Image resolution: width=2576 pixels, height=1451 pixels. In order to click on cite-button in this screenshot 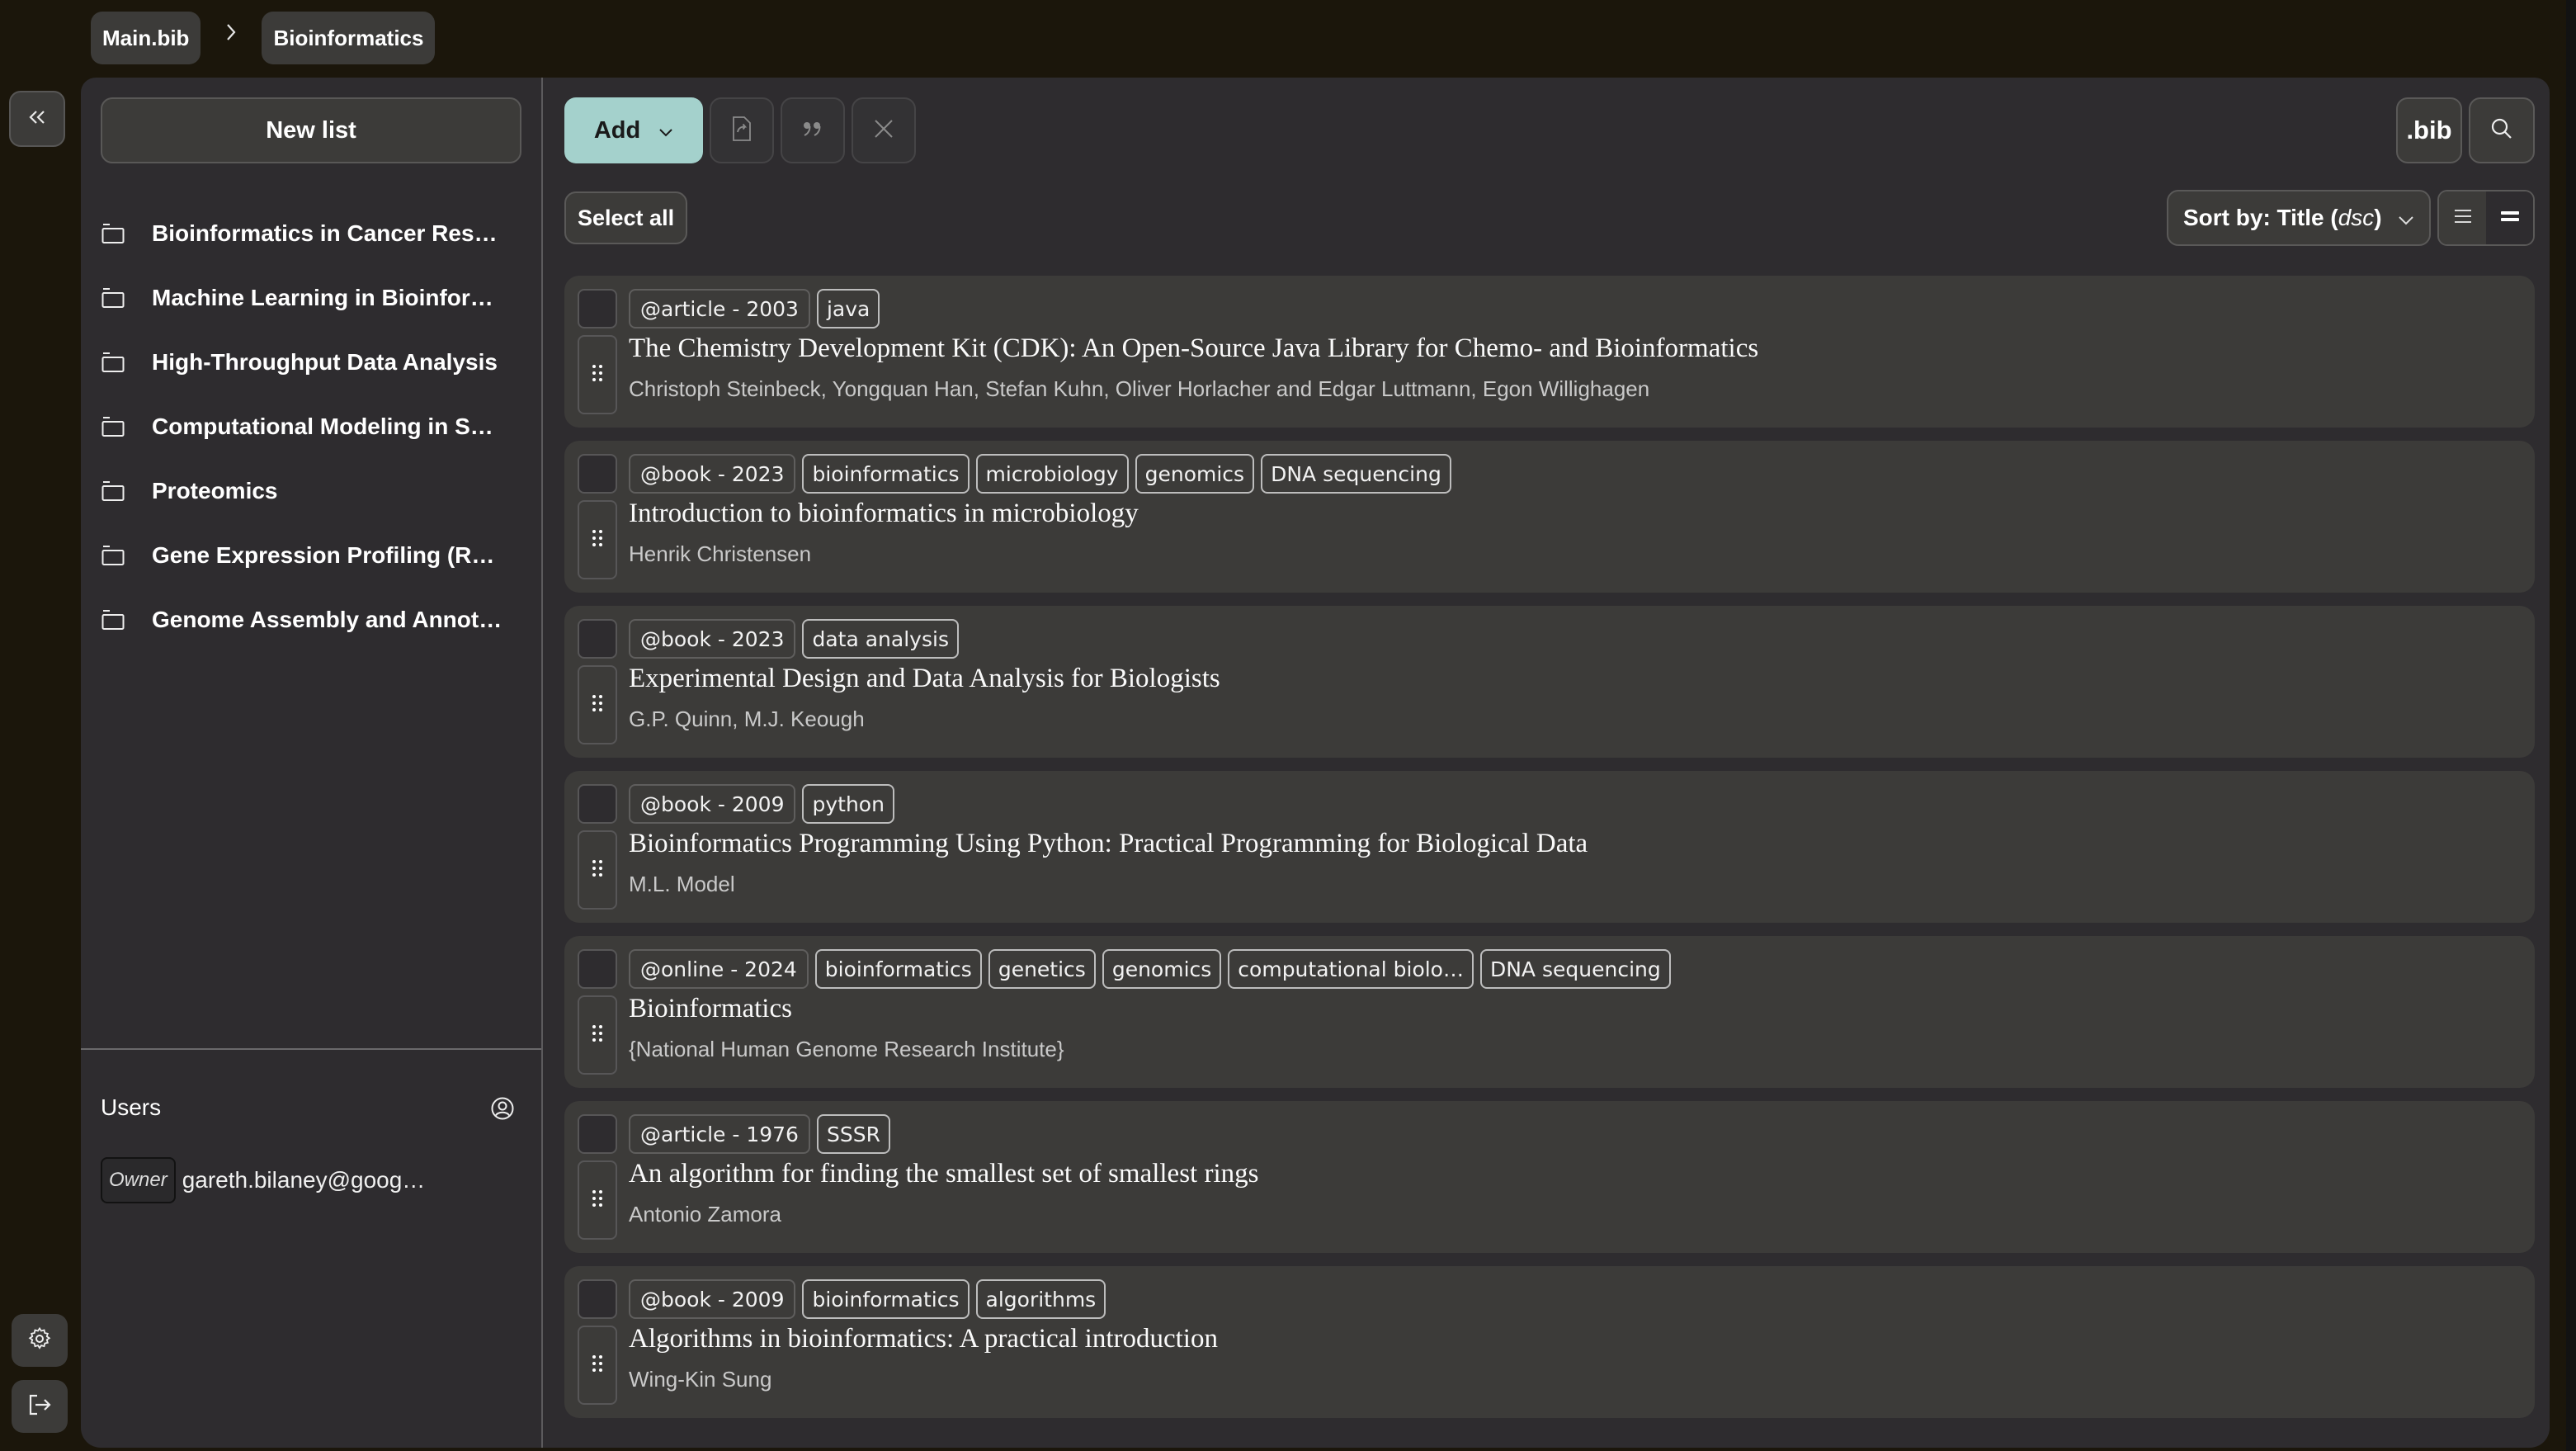, I will do `click(813, 130)`.